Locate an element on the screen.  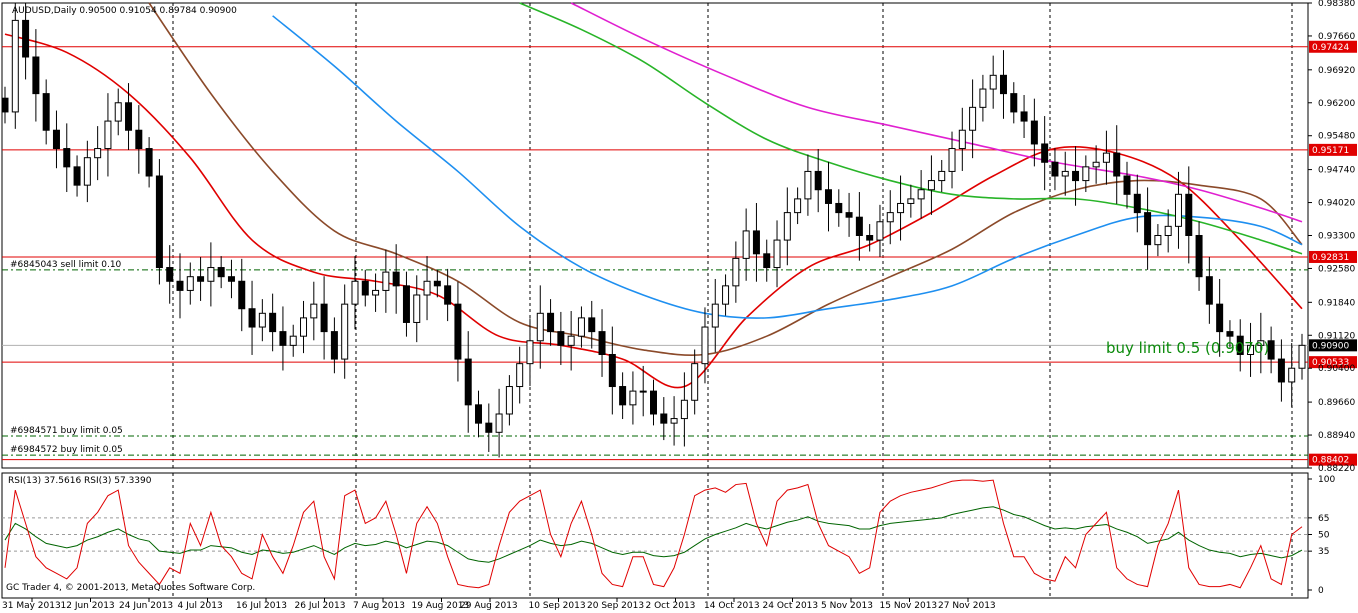
price-tick-label: 0.94020 is located at coordinates (1336, 204).